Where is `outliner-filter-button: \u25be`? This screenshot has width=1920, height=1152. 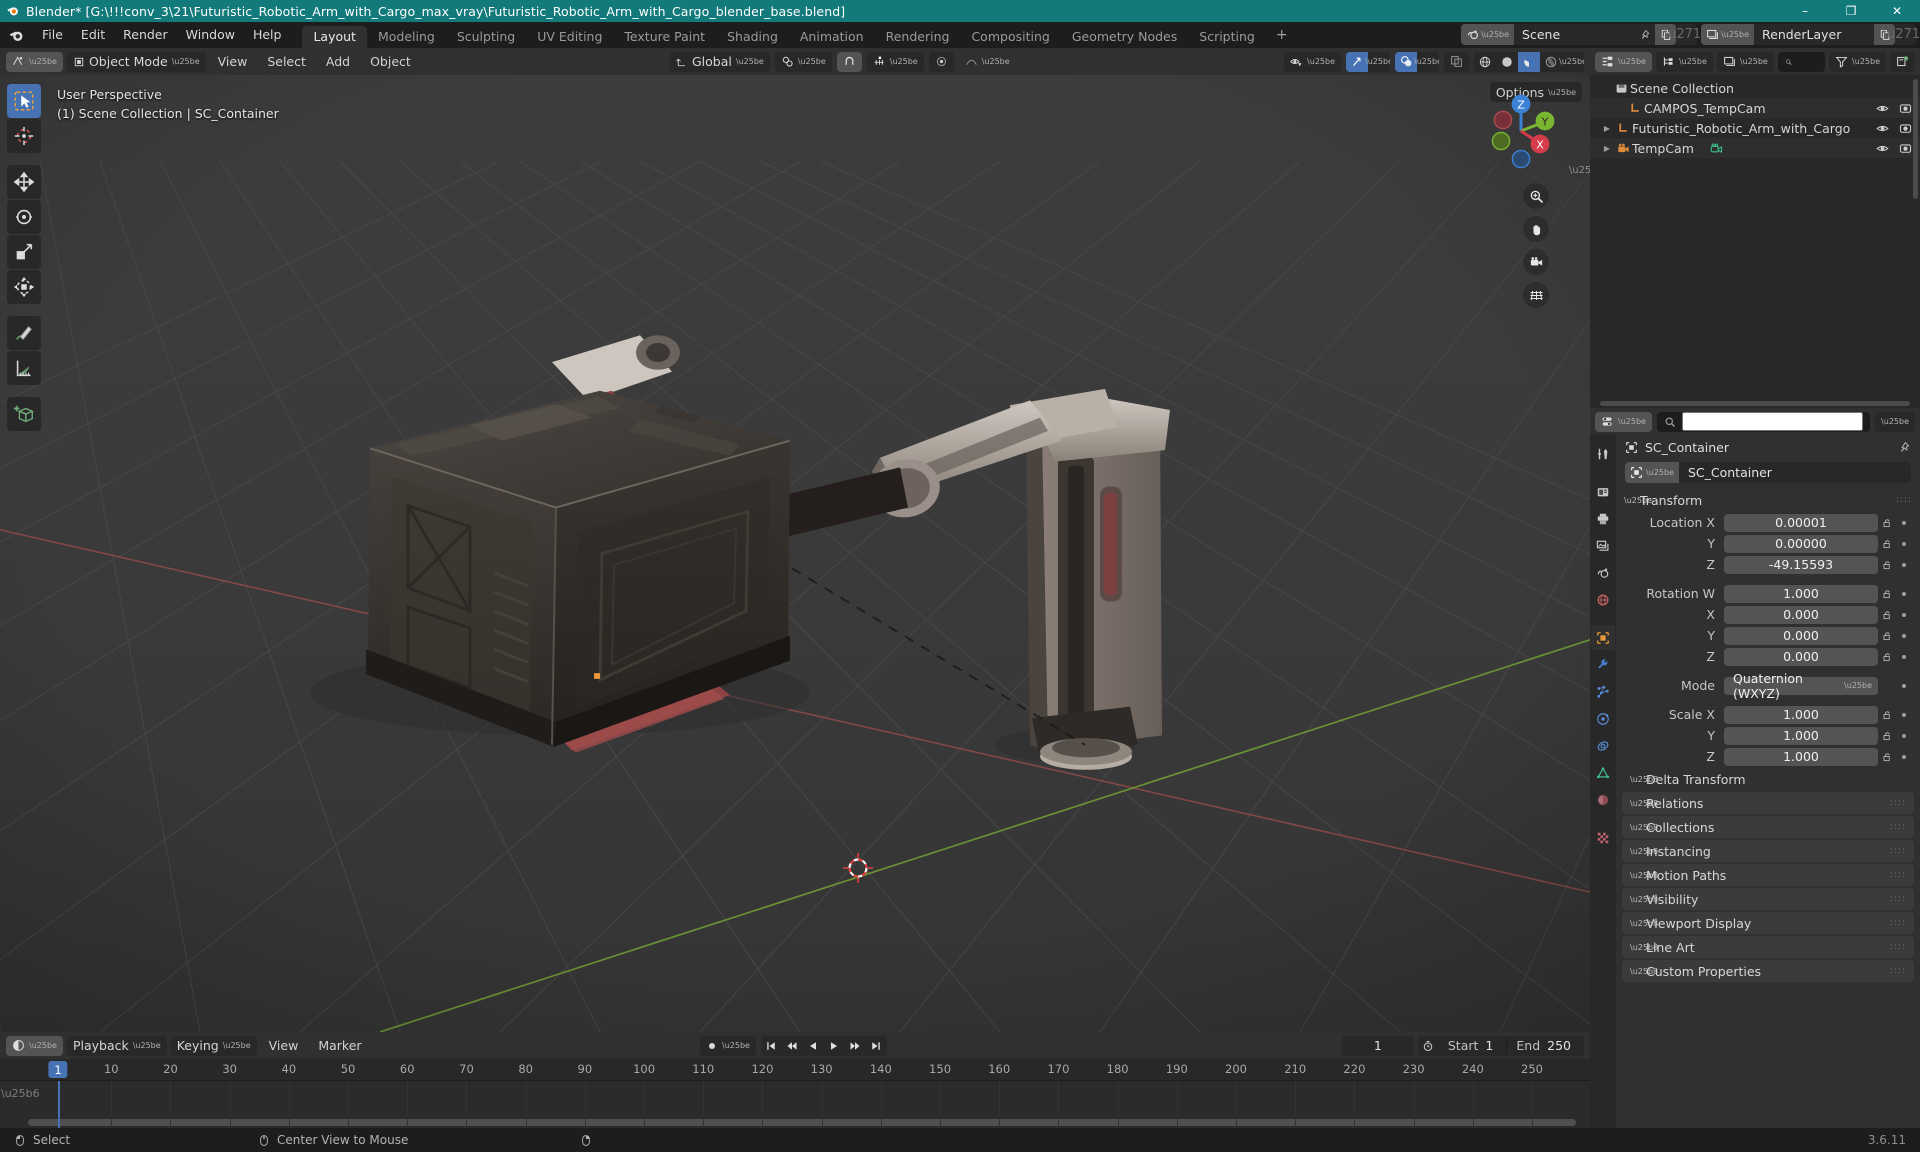 outliner-filter-button: \u25be is located at coordinates (1857, 61).